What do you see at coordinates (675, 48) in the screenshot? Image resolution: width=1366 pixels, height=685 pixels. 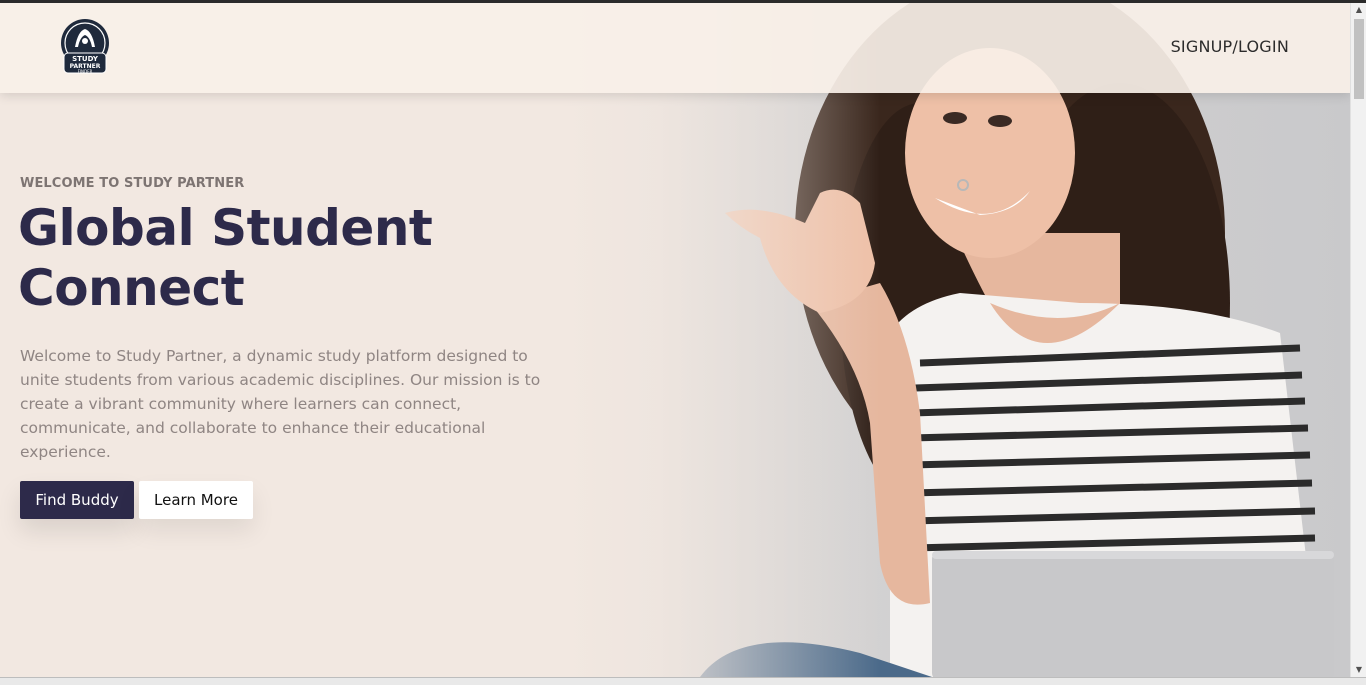 I see `site-header: STUDY PARTNER FINDER SIGNUP/LOGIN` at bounding box center [675, 48].